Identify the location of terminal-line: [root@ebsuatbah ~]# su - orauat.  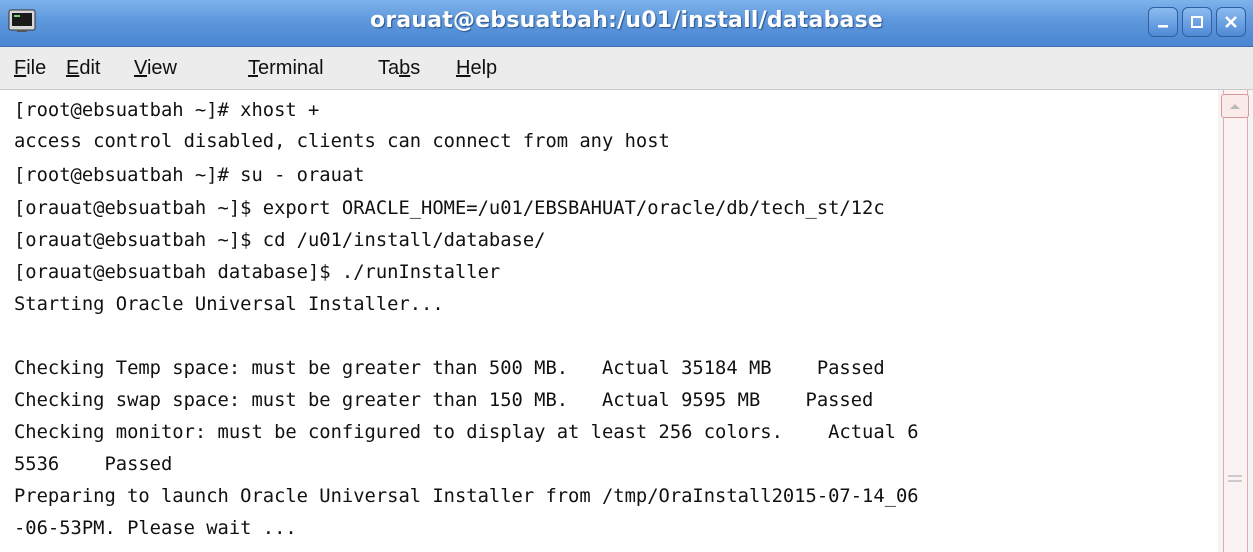
(189, 175).